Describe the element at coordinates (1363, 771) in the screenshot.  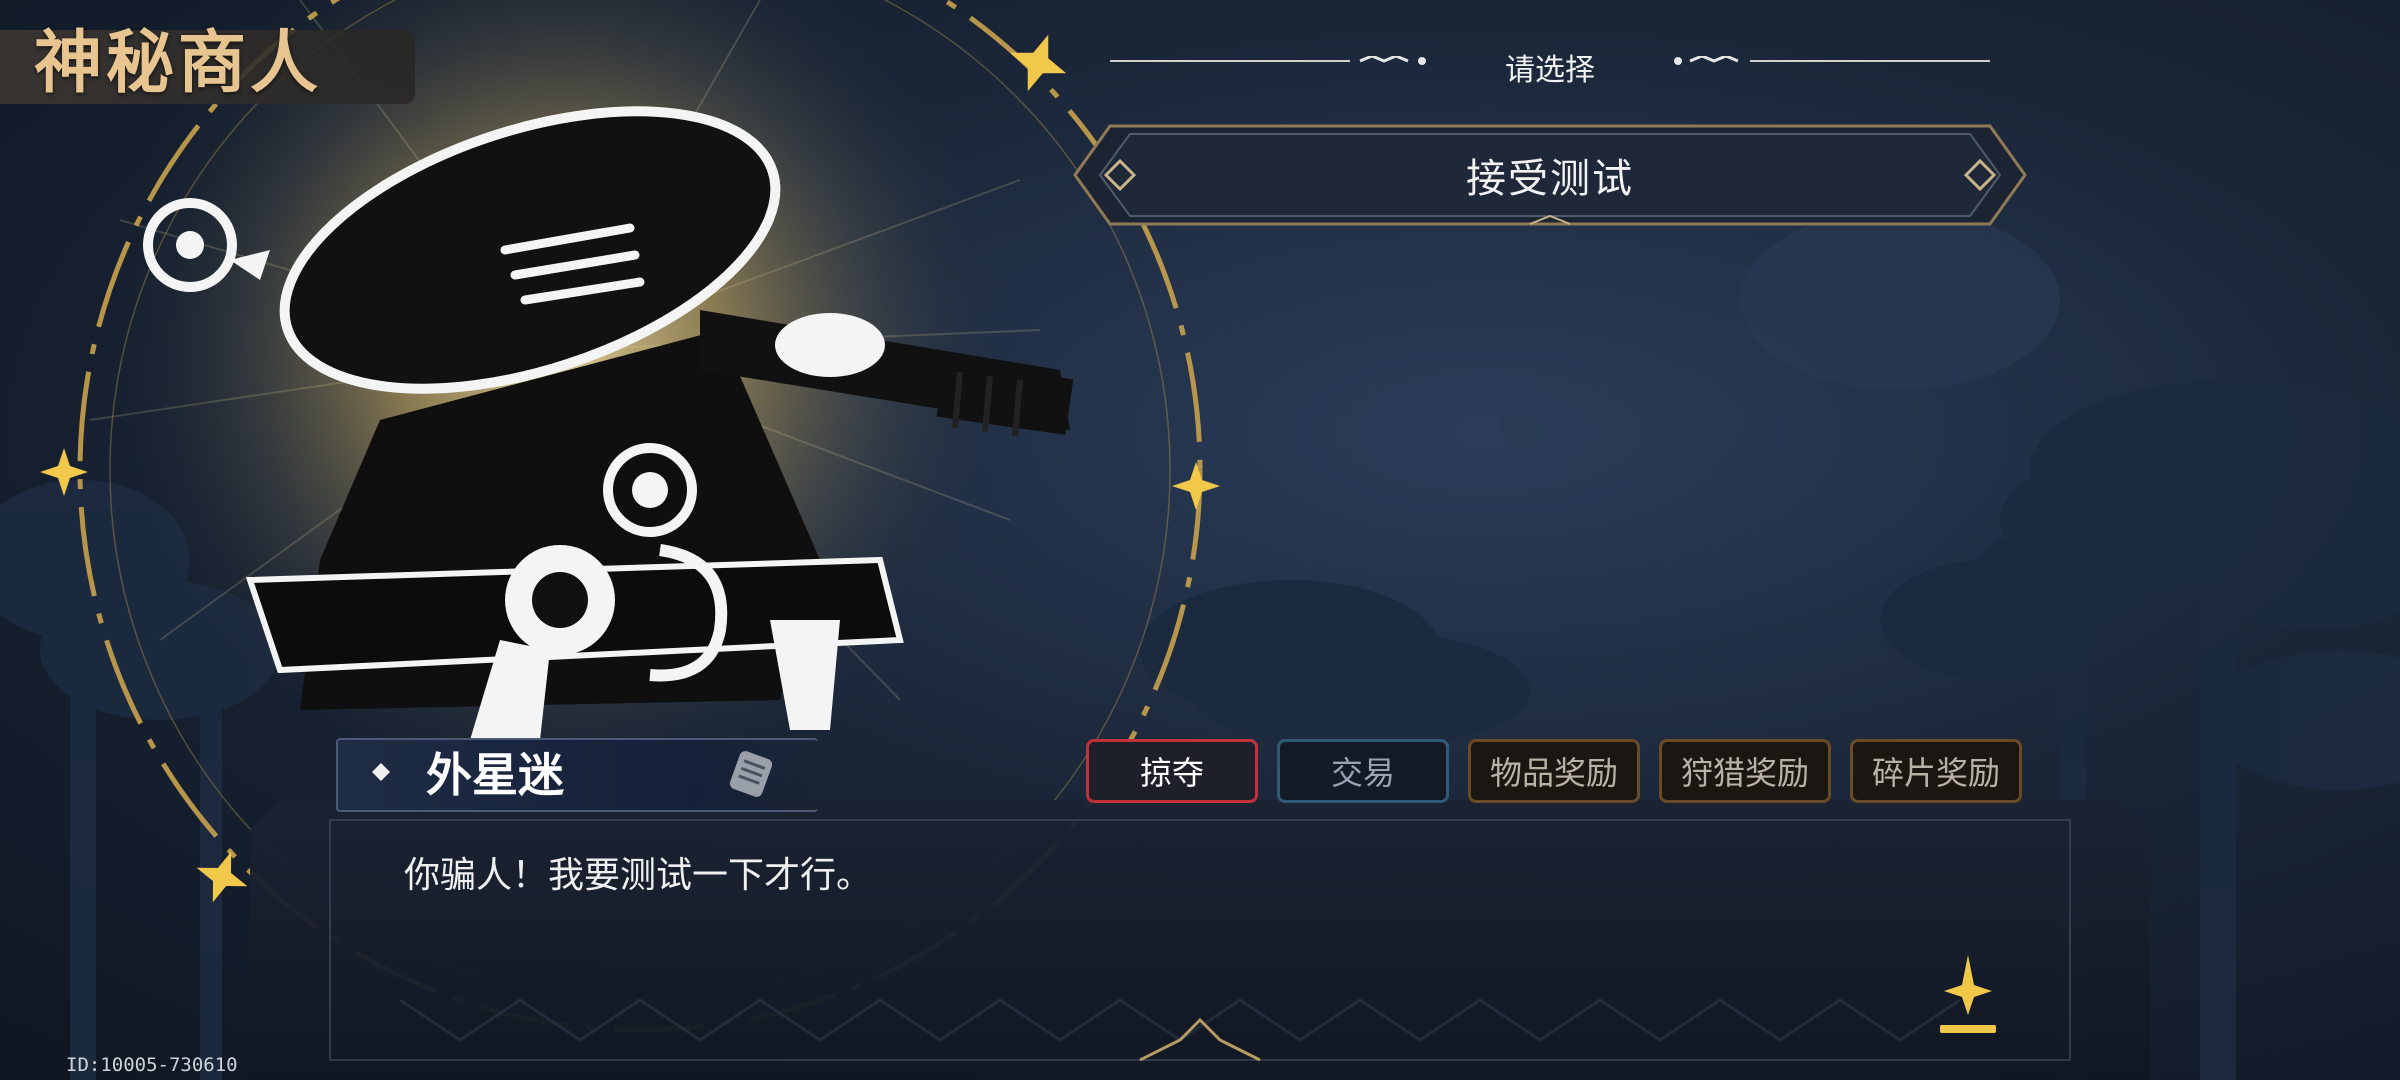
I see `tab-trade: 交易` at that location.